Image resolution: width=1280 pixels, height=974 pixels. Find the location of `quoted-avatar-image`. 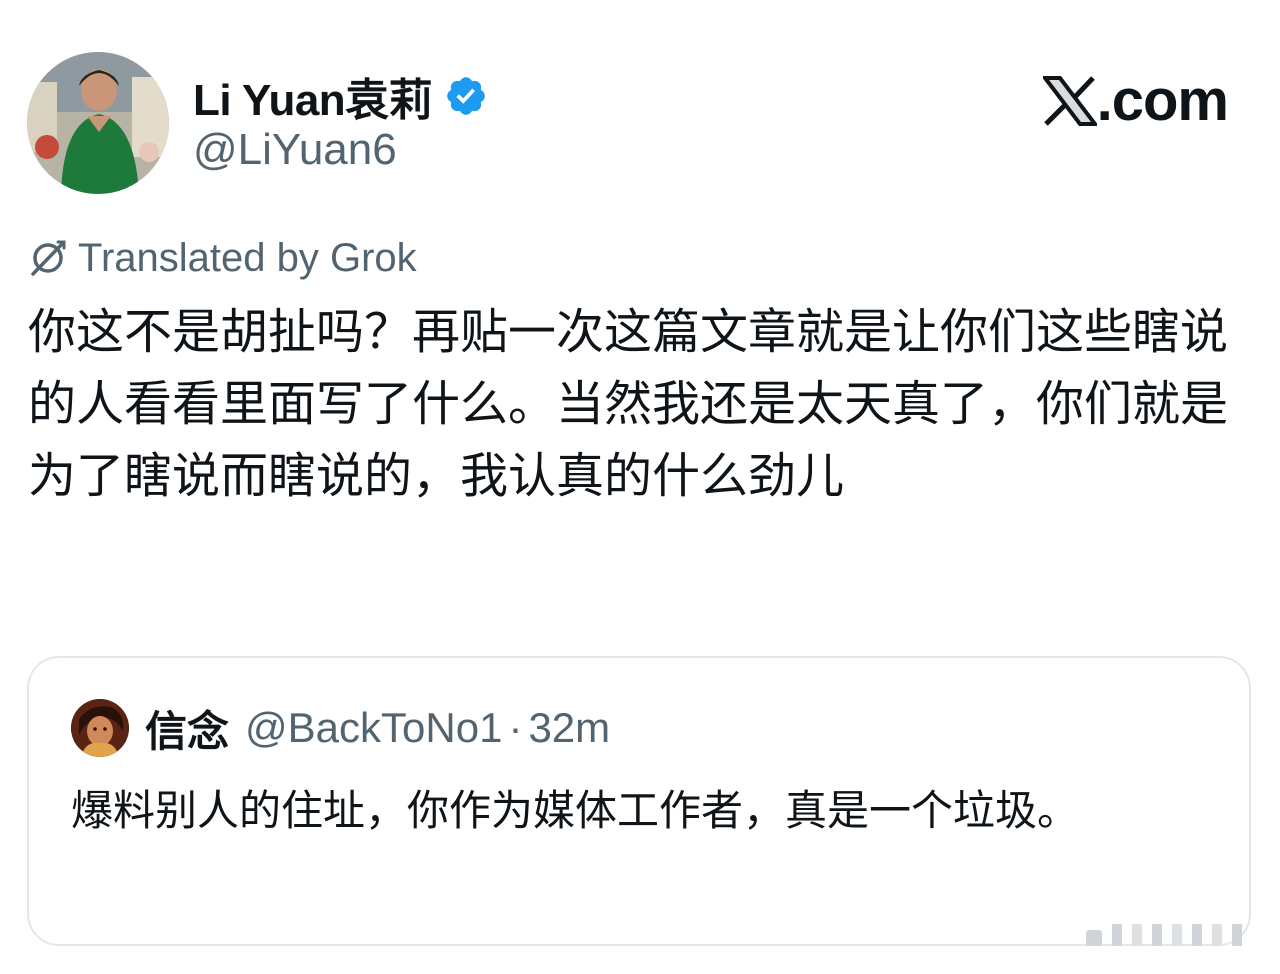

quoted-avatar-image is located at coordinates (100, 728).